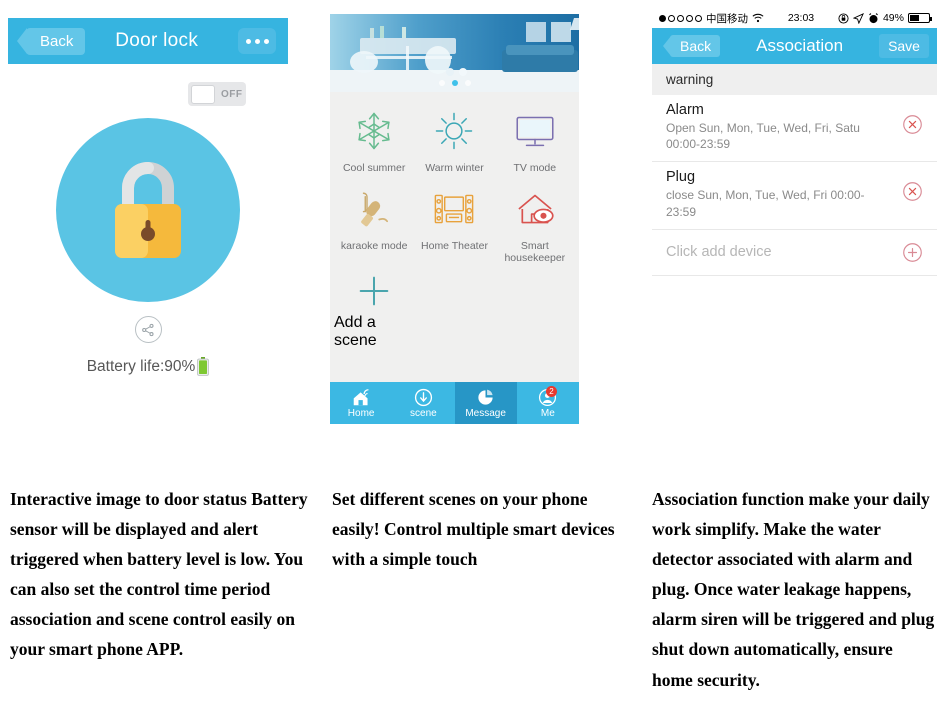 This screenshot has height=702, width=945. Describe the element at coordinates (681, 177) in the screenshot. I see `device-name: Plug` at that location.